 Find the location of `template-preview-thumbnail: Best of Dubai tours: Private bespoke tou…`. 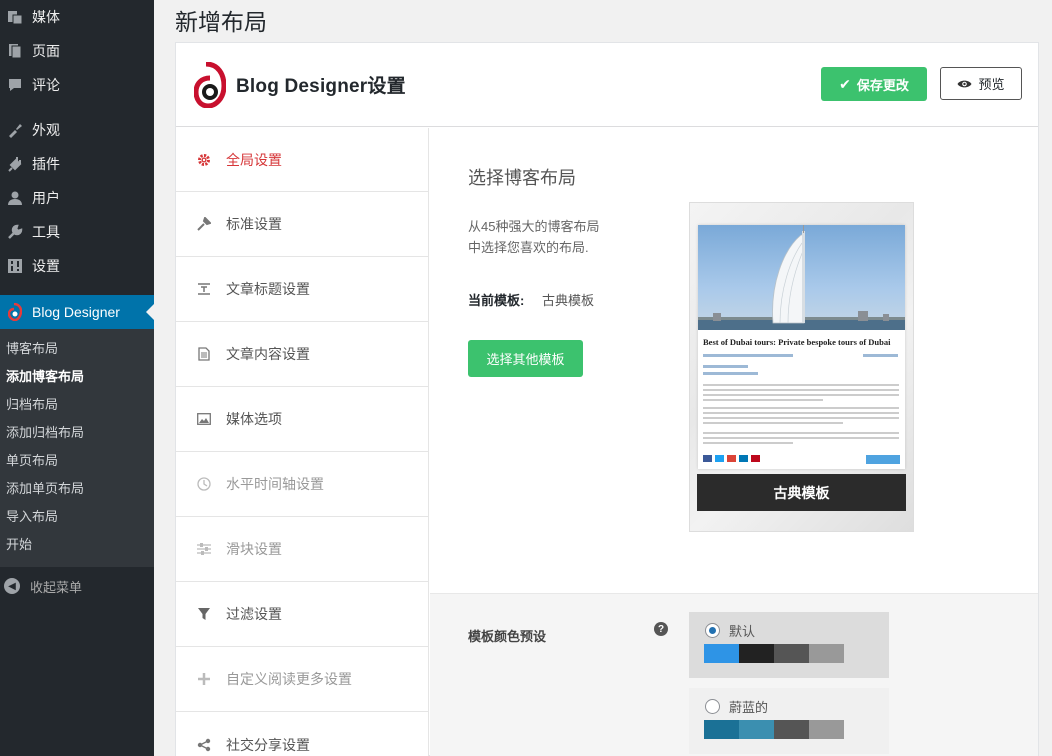

template-preview-thumbnail: Best of Dubai tours: Private bespoke tou… is located at coordinates (801, 347).